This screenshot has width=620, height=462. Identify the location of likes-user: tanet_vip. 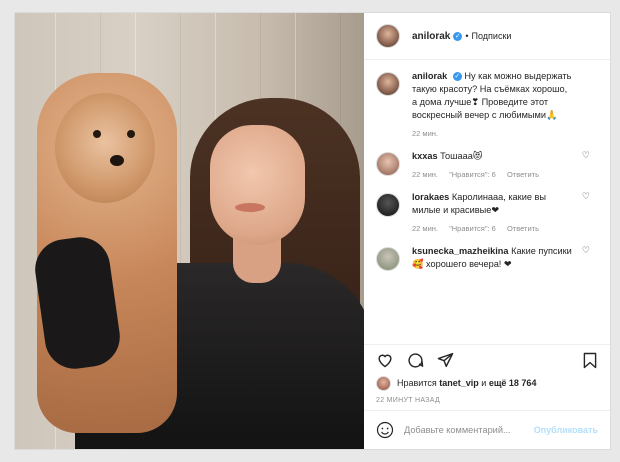
(459, 383).